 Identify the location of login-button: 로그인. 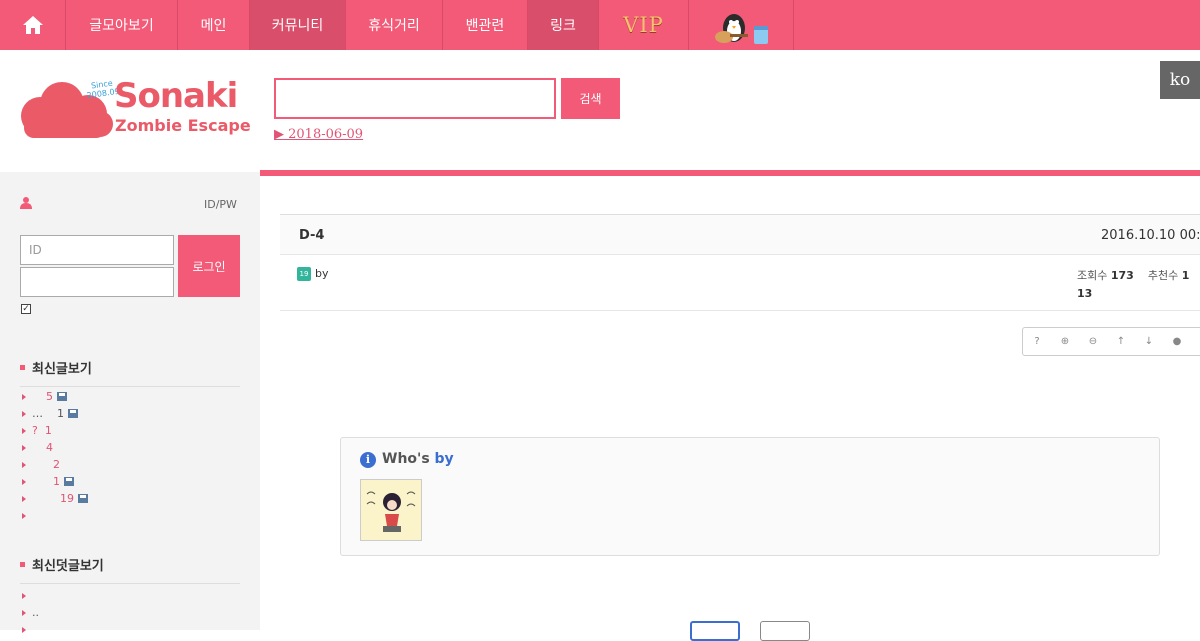
(209, 266).